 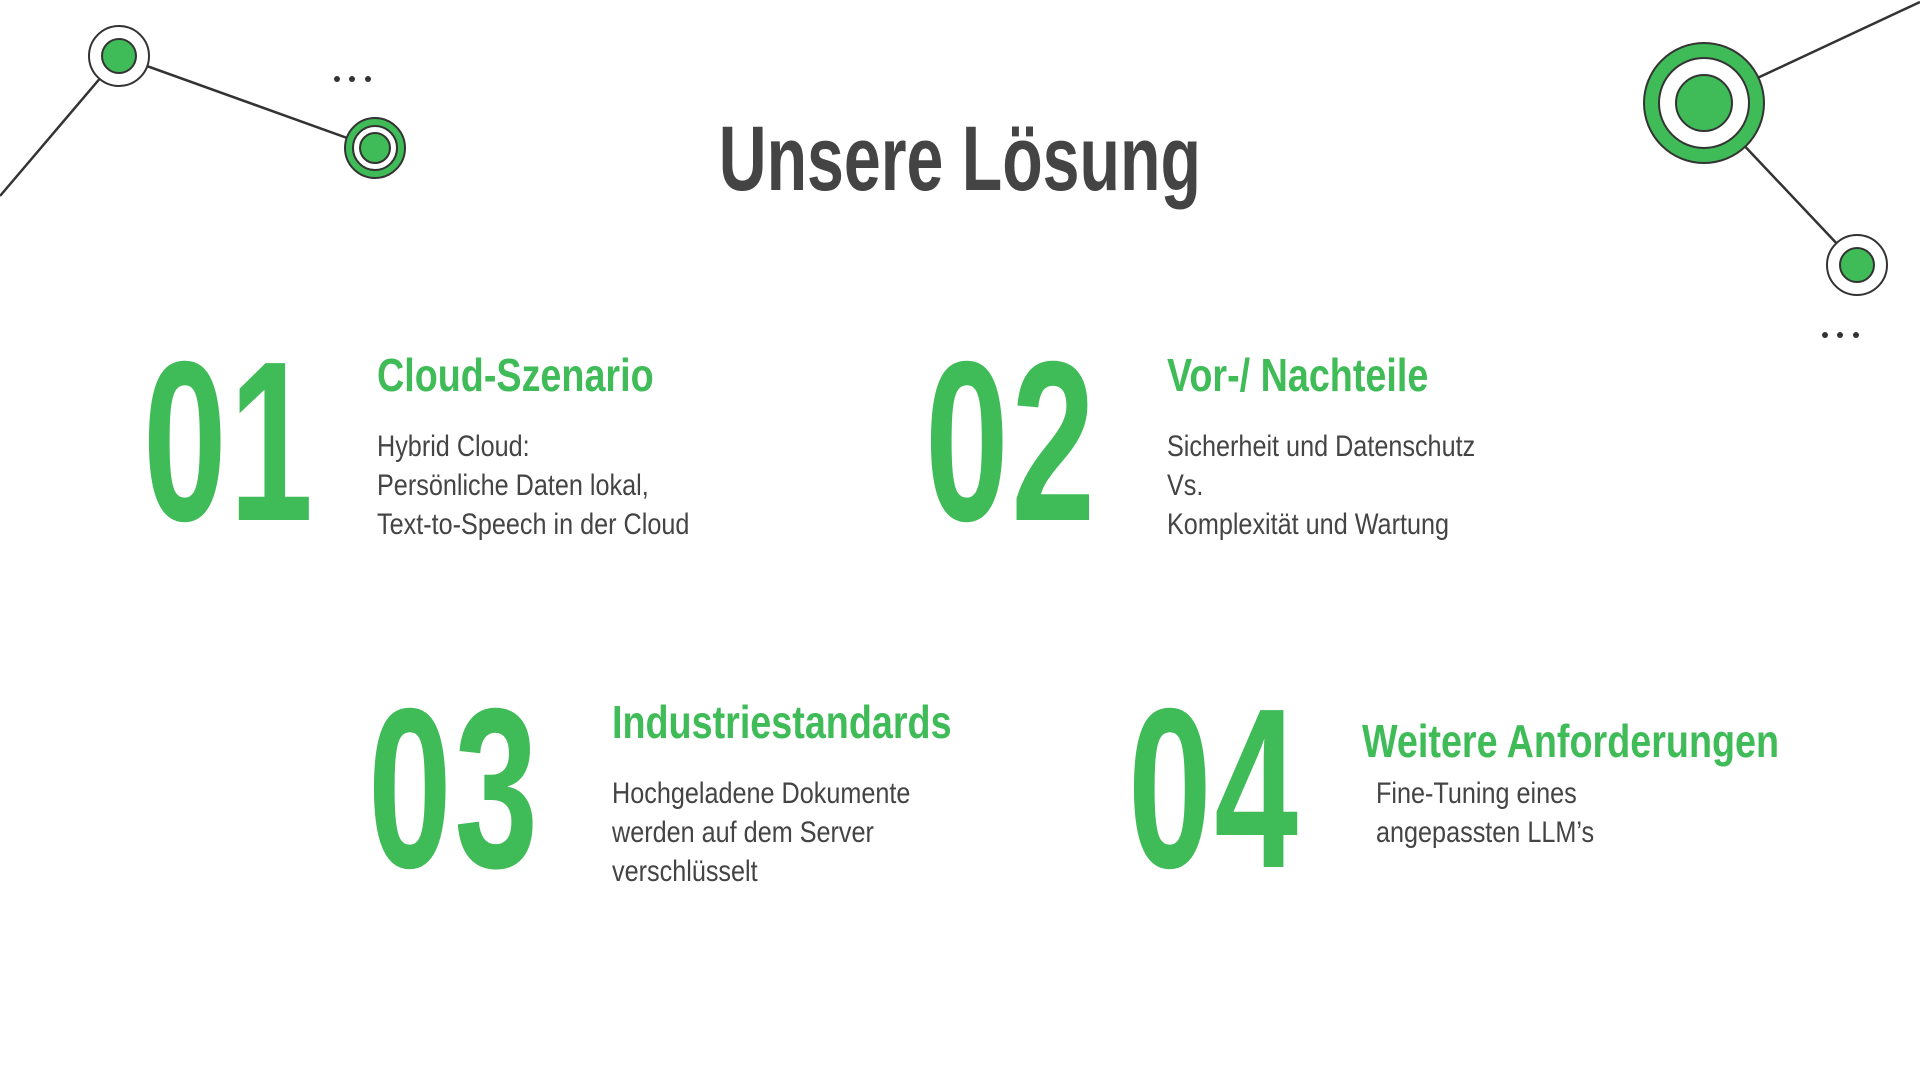 What do you see at coordinates (1485, 813) in the screenshot?
I see `item-body: Fine-Tuning eines angepassten LLM’s` at bounding box center [1485, 813].